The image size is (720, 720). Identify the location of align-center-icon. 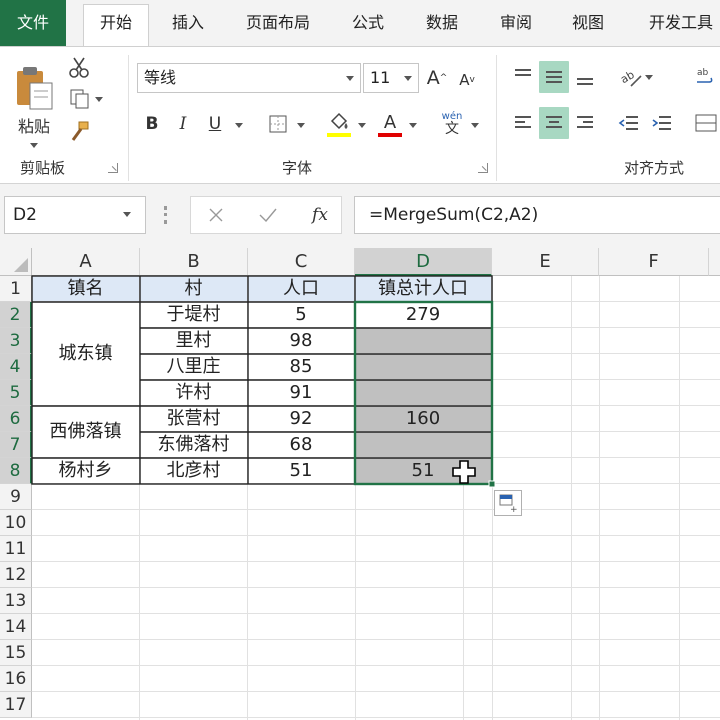
(554, 122).